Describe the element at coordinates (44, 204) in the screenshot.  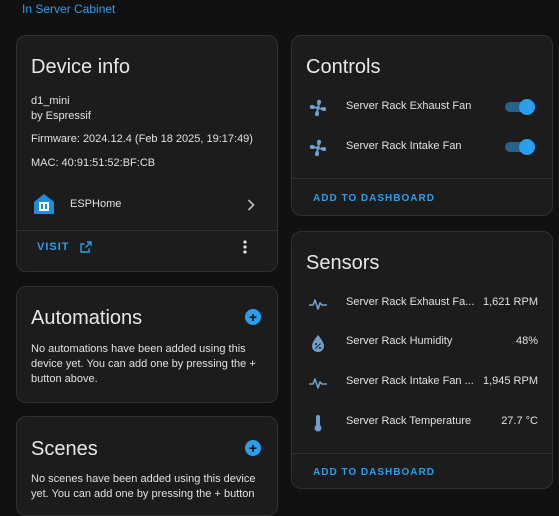
I see `esphome-icon` at that location.